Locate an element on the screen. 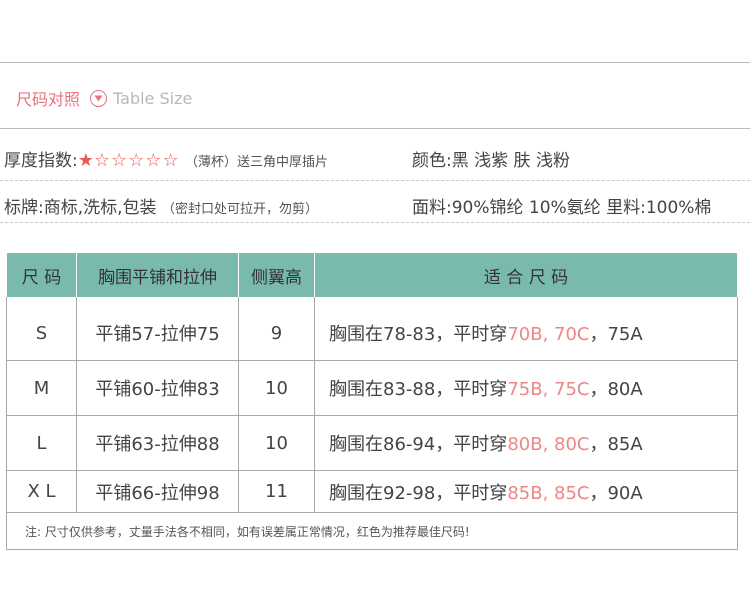  tag-note: （密封口处可拉开，勿剪） is located at coordinates (239, 209).